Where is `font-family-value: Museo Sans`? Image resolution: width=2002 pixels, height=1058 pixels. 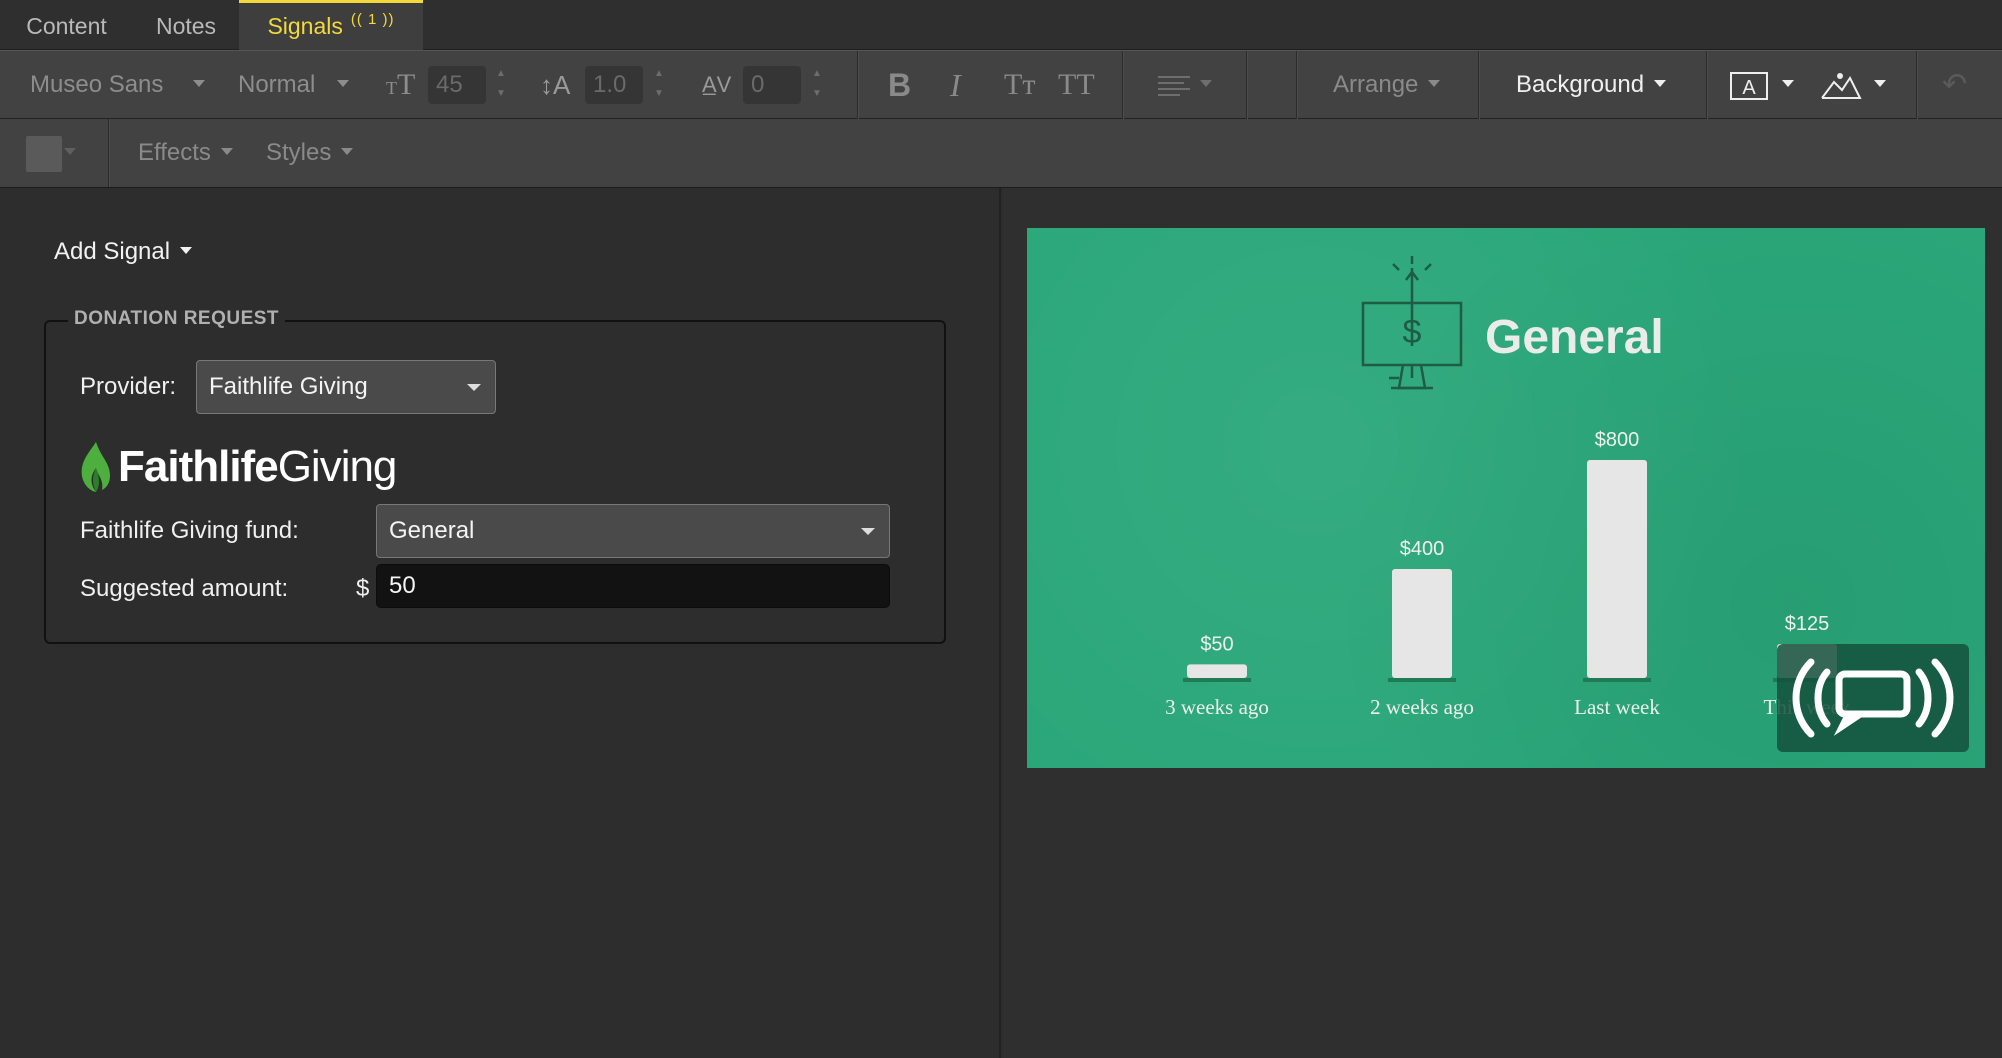
font-family-value: Museo Sans is located at coordinates (97, 84).